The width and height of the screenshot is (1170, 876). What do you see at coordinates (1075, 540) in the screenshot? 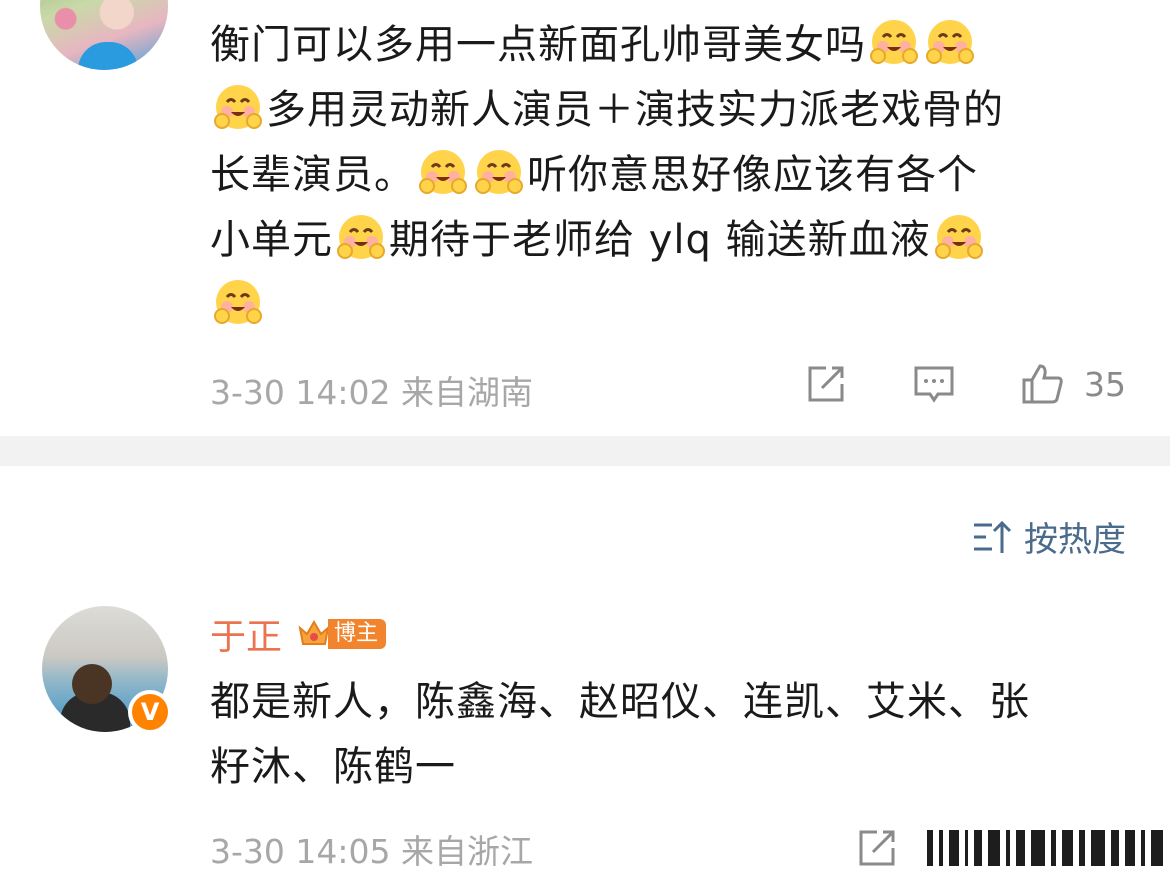
I see `sort-label: 按热度` at bounding box center [1075, 540].